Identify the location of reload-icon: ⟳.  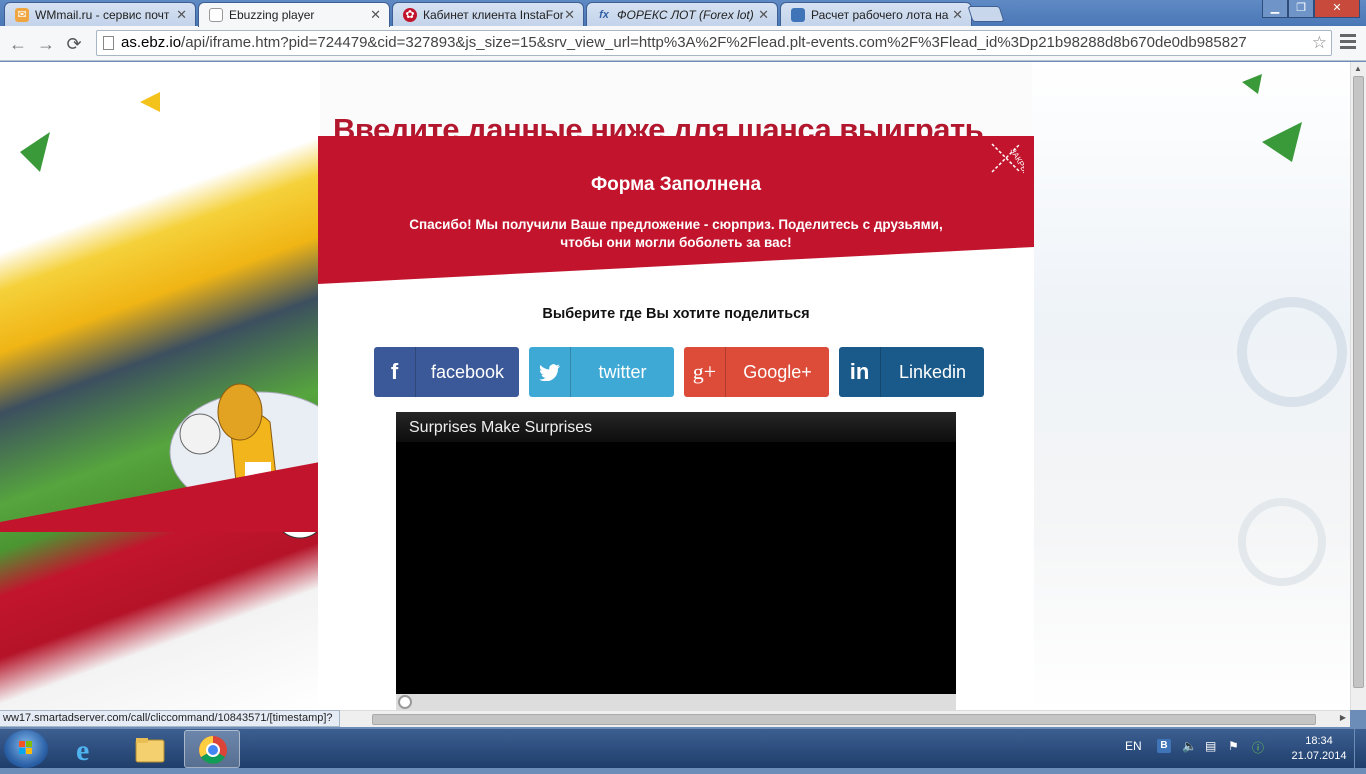
(74, 44).